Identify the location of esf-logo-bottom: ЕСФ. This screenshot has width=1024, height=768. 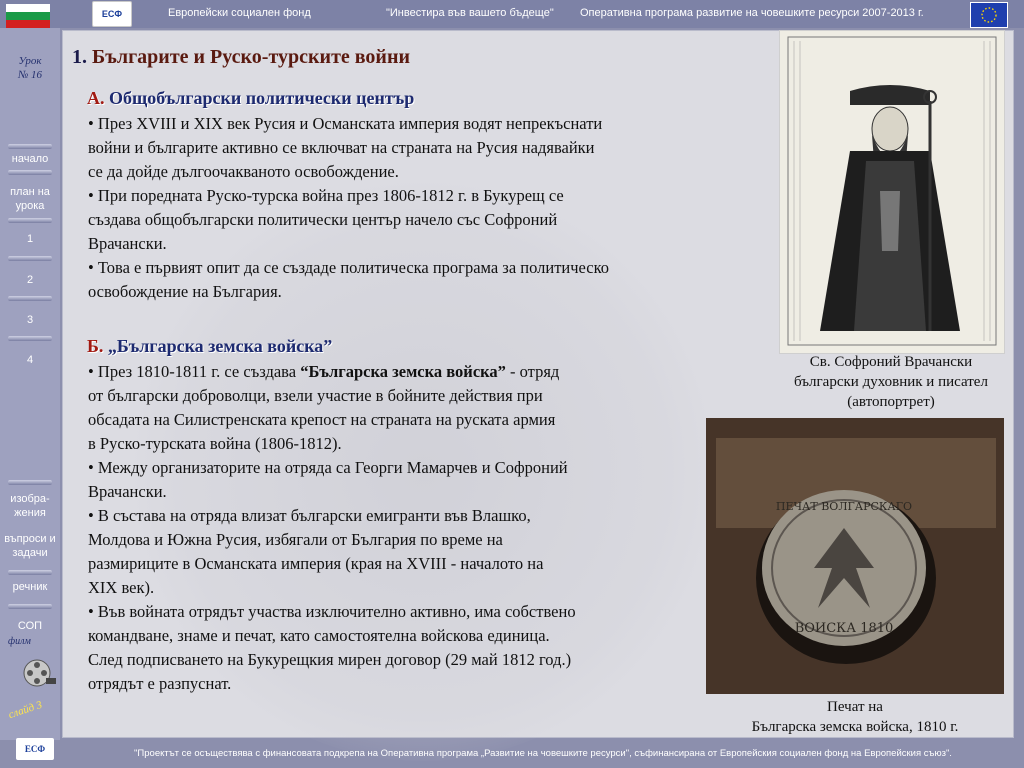
(35, 749).